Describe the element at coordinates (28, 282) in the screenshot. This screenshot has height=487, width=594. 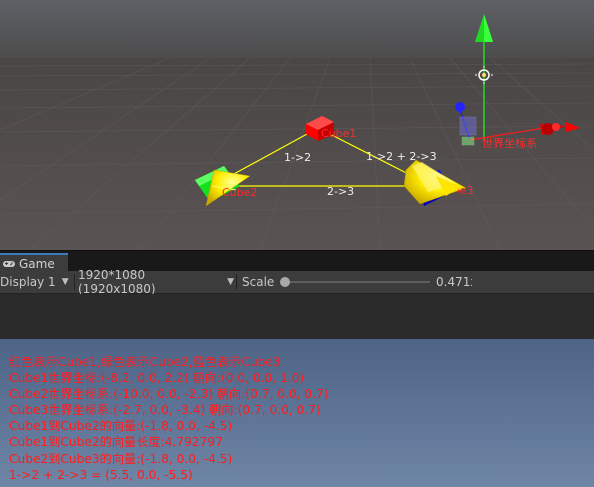
I see `display-value: Display 1` at that location.